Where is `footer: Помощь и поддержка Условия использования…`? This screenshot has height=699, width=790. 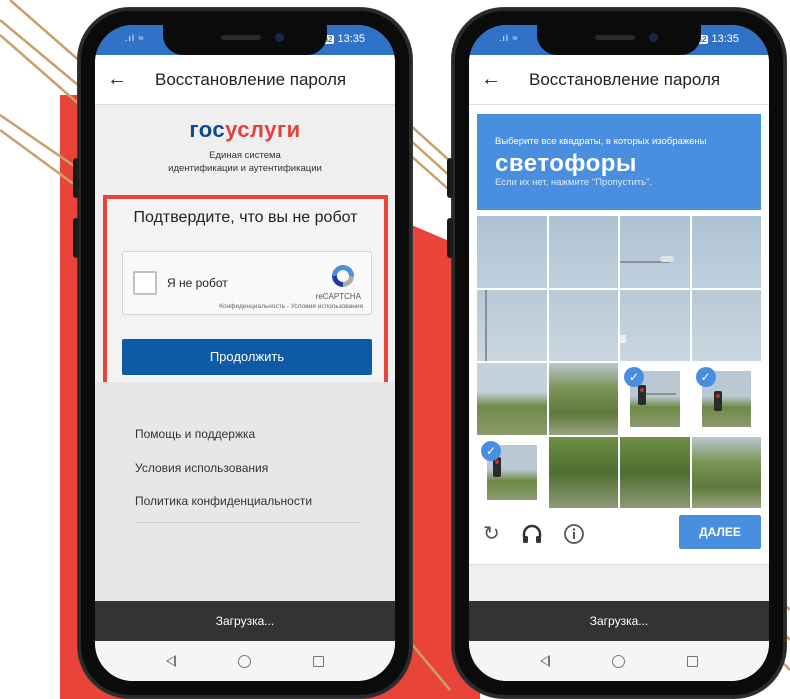
footer: Помощь и поддержка Условия использования… is located at coordinates (245, 492).